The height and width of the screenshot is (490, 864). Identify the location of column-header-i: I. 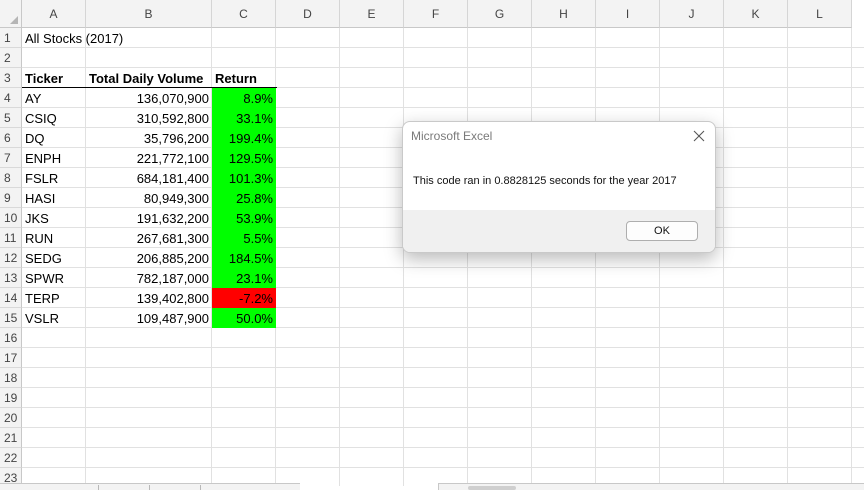
(628, 14).